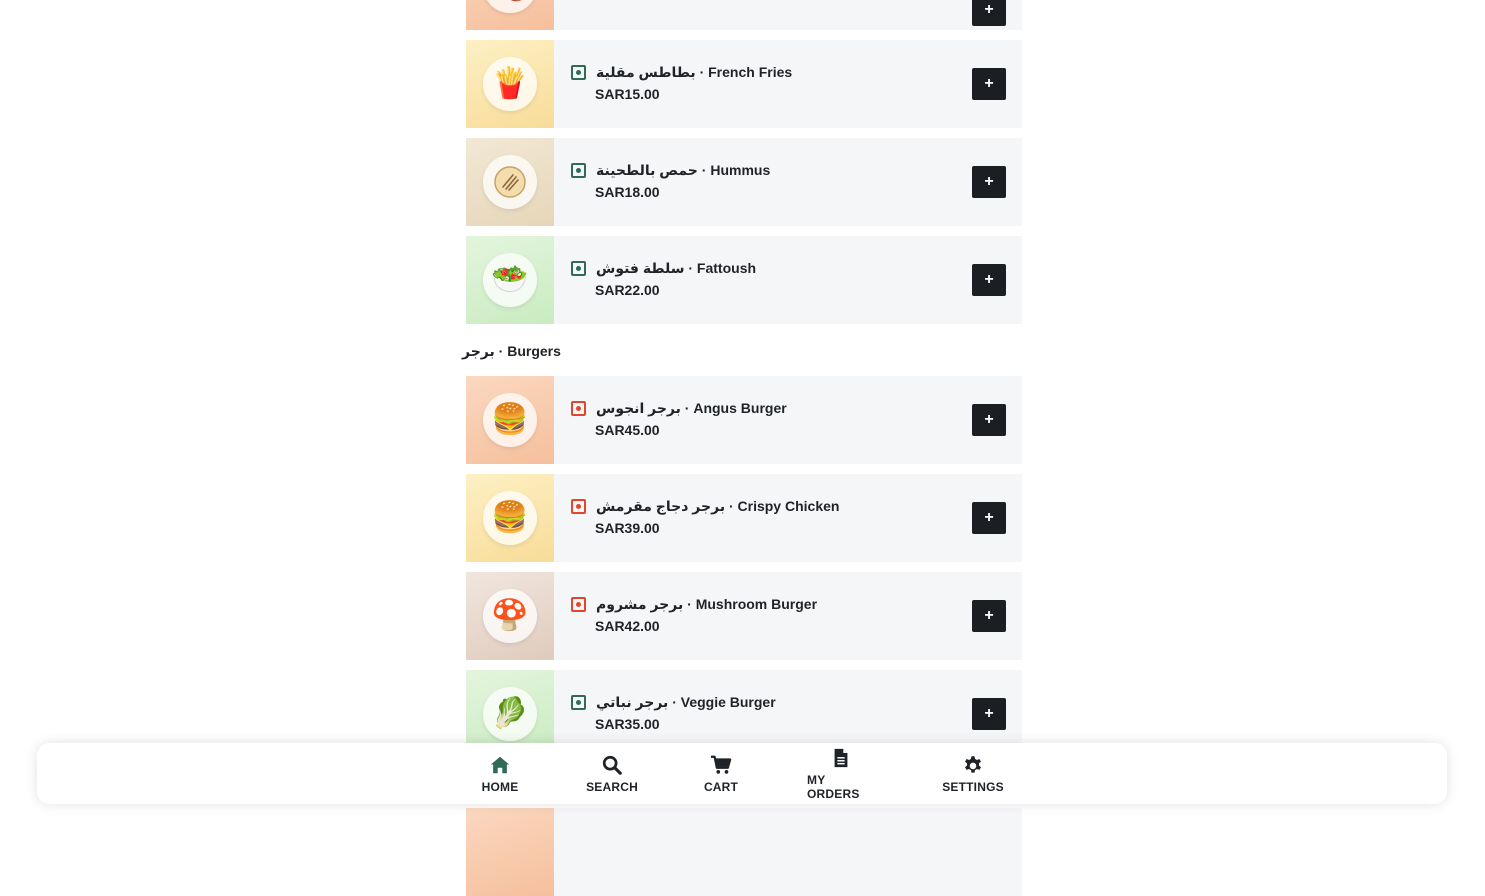 The image size is (1485, 896). What do you see at coordinates (742, 773) in the screenshot?
I see `bottom-navigation: HOME SEARCH CART MY ORDERS SETTINGS` at bounding box center [742, 773].